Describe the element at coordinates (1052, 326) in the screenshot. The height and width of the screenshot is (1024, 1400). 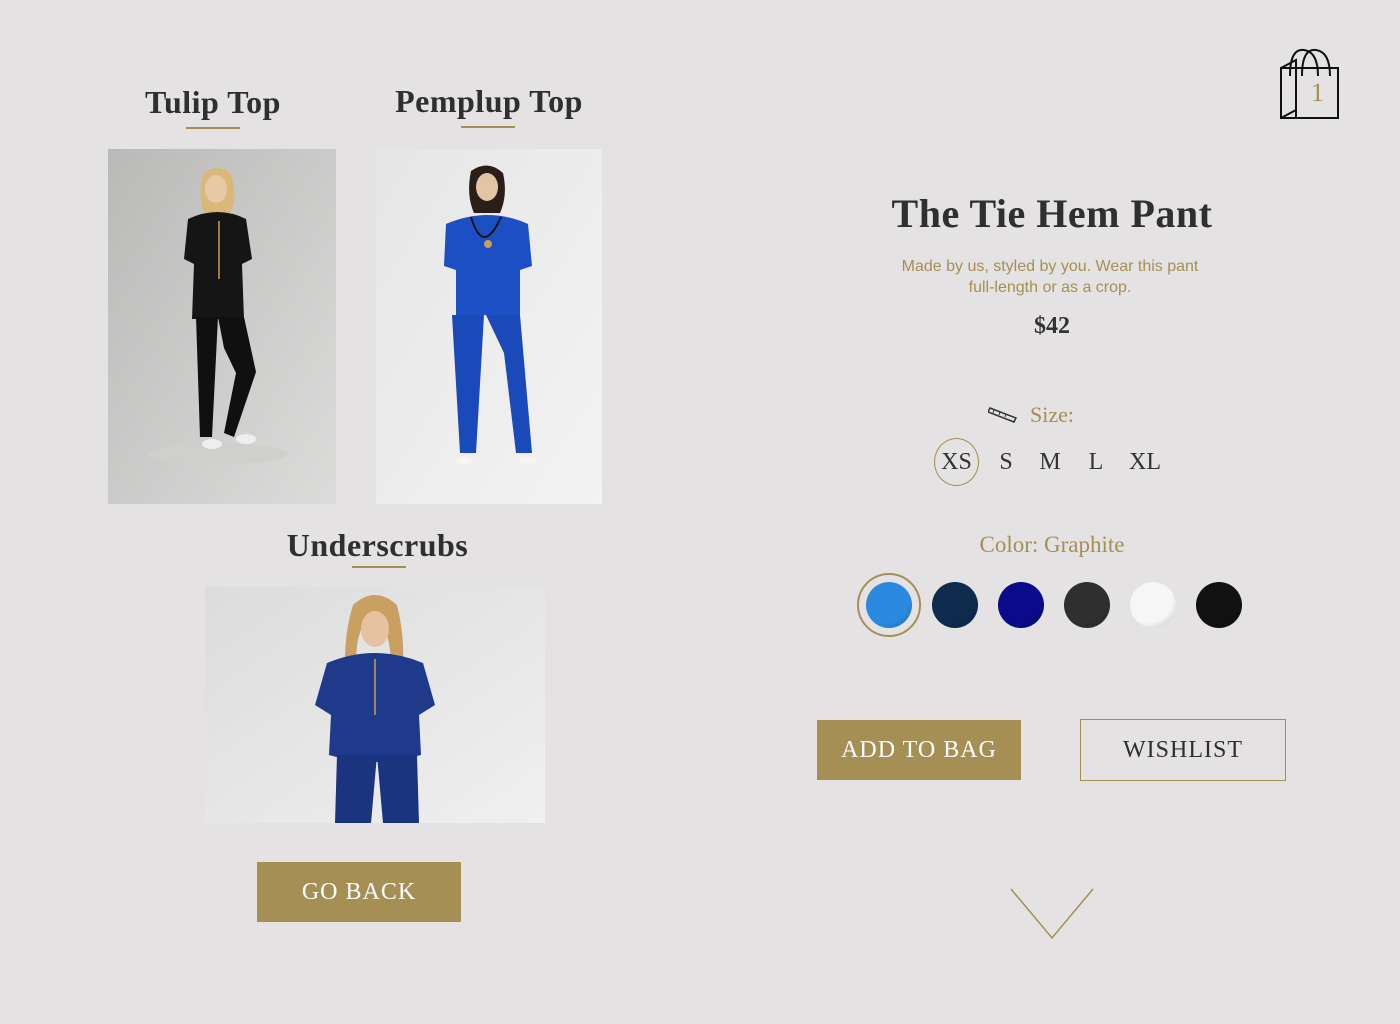
I see `product-price: $42` at that location.